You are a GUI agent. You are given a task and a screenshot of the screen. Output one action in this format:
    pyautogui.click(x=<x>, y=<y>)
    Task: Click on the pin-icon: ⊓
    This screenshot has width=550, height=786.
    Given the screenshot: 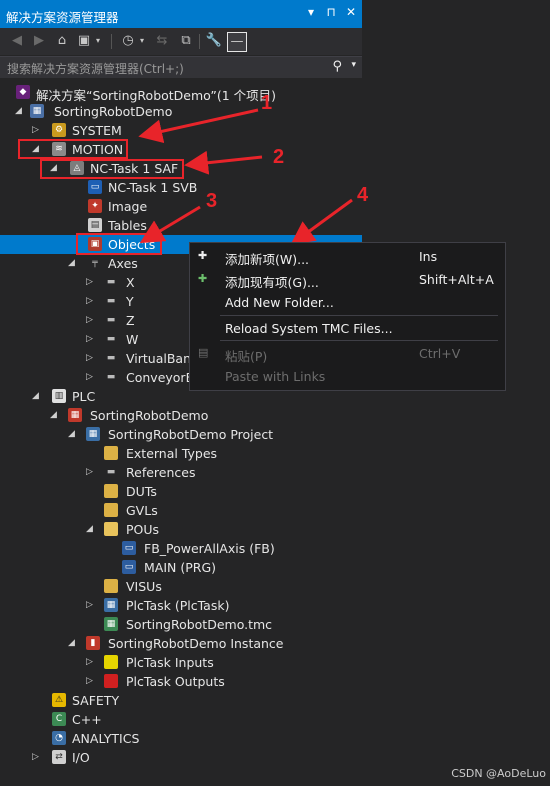 What is the action you would take?
    pyautogui.click(x=331, y=12)
    